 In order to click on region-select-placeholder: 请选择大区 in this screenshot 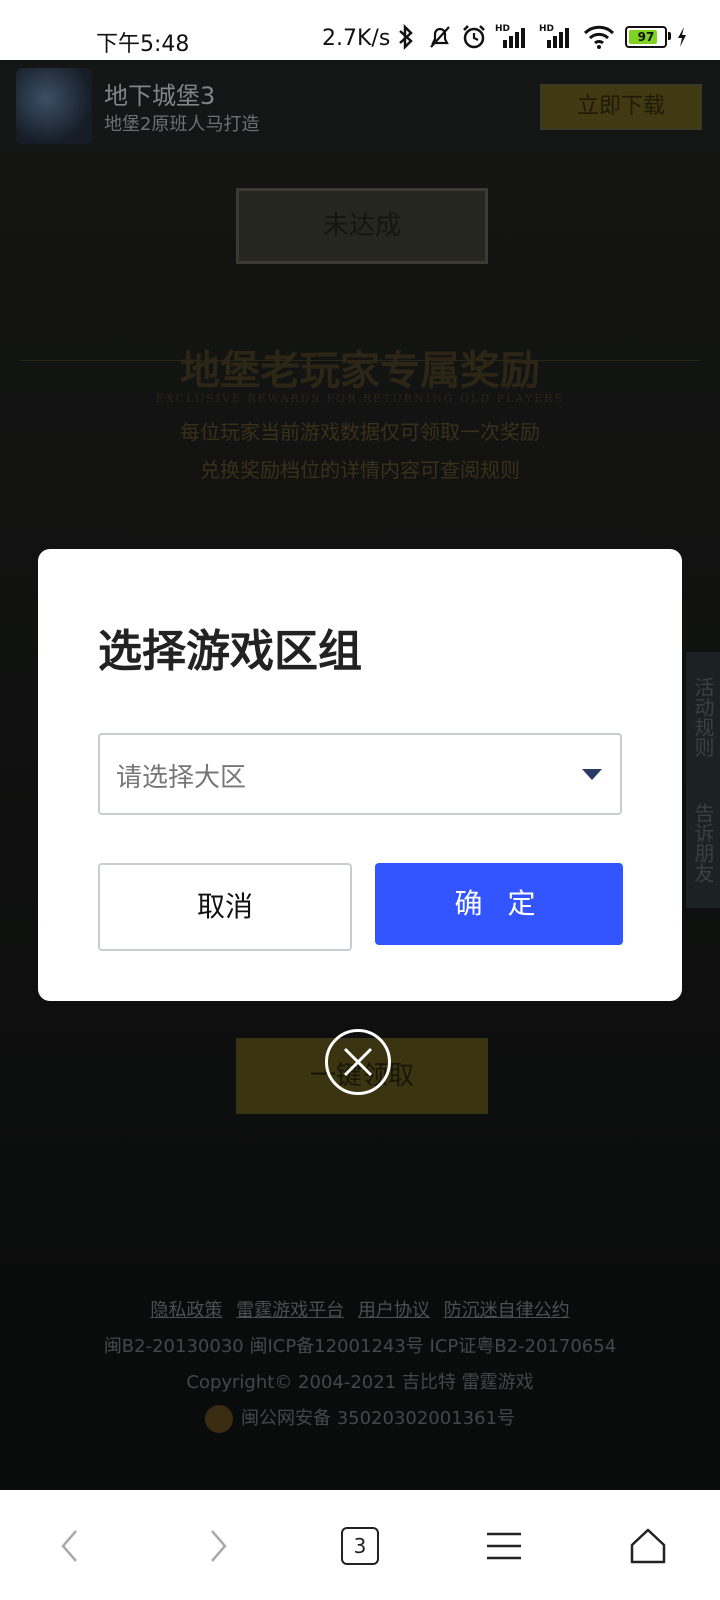, I will do `click(181, 778)`.